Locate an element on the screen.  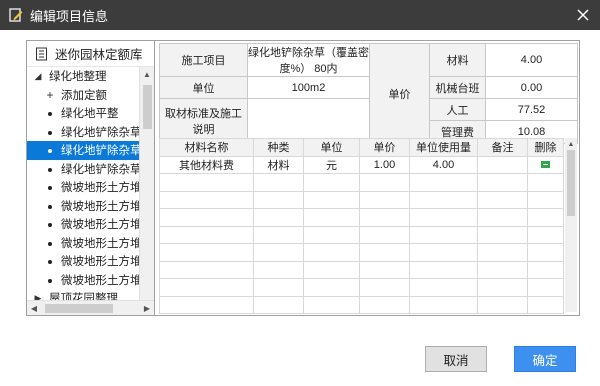
project-value: 绿化地铲除杂草（覆盖密度%） 80内 is located at coordinates (308, 60).